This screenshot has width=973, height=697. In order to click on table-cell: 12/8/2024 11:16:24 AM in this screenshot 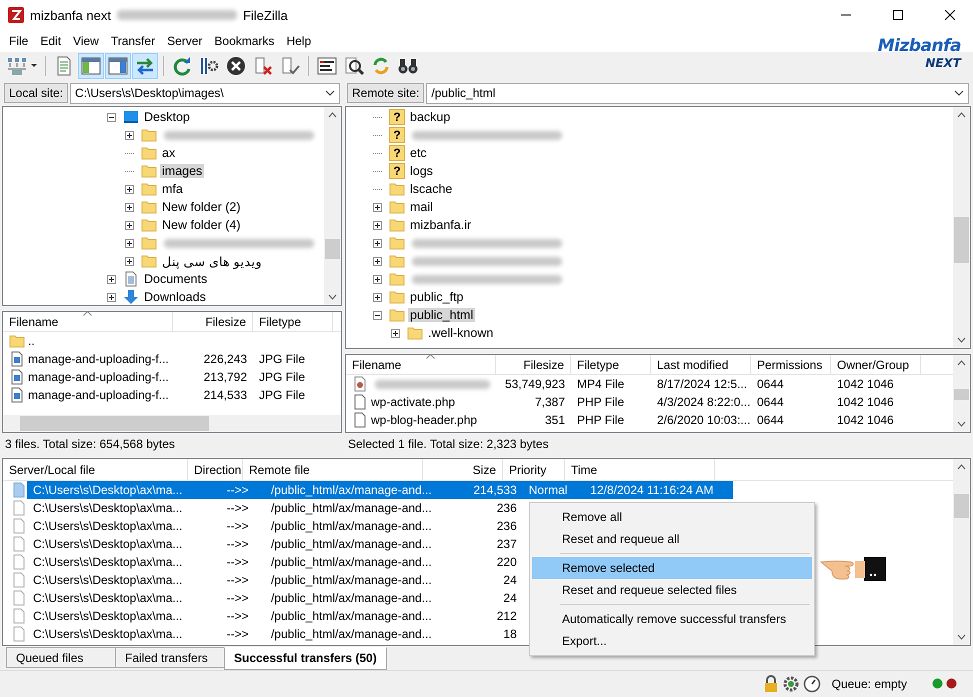, I will do `click(652, 490)`.